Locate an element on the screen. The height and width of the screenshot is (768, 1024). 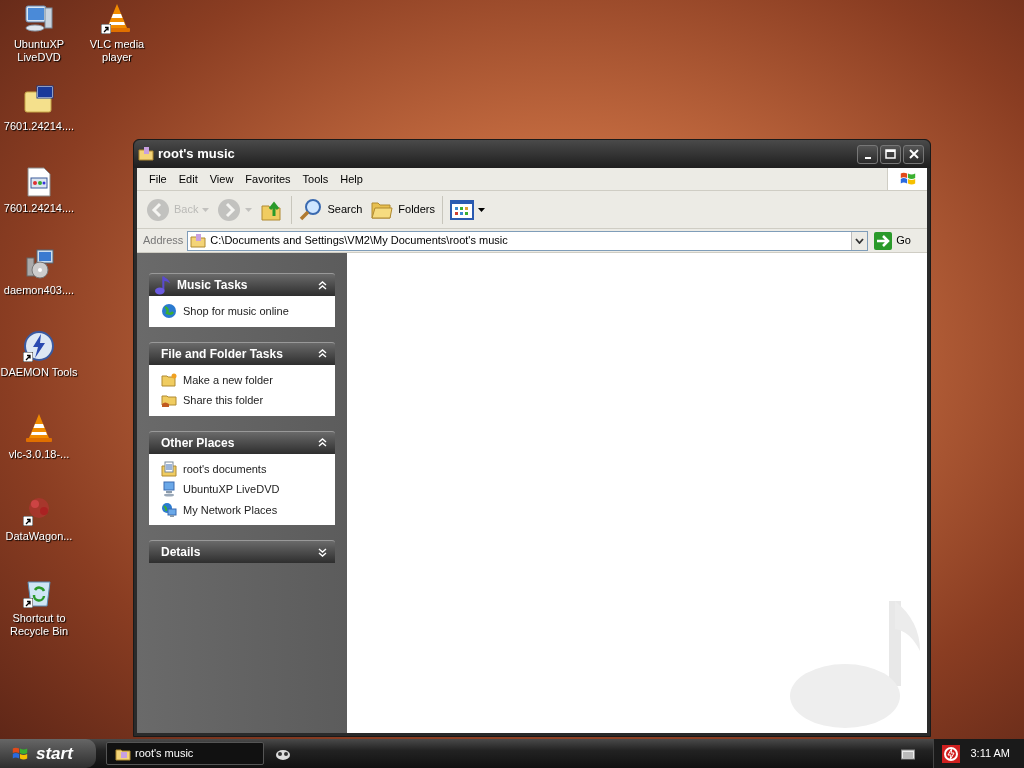
minimize-icon is located at coordinates (867, 157).